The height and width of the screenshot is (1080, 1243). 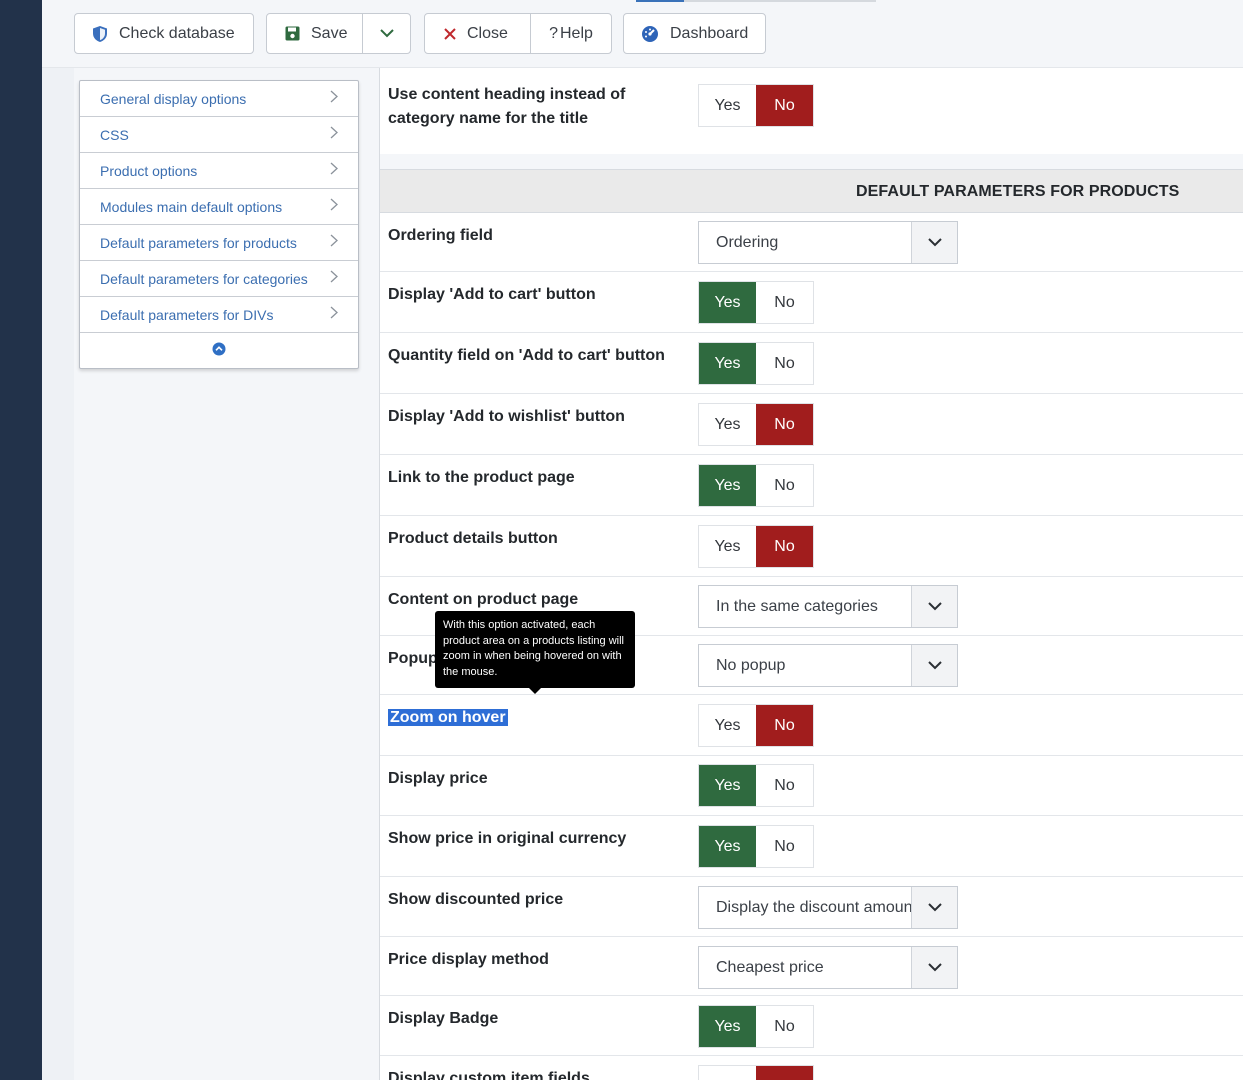 I want to click on select-show-discounted-price: Display the discount amount, so click(x=828, y=907).